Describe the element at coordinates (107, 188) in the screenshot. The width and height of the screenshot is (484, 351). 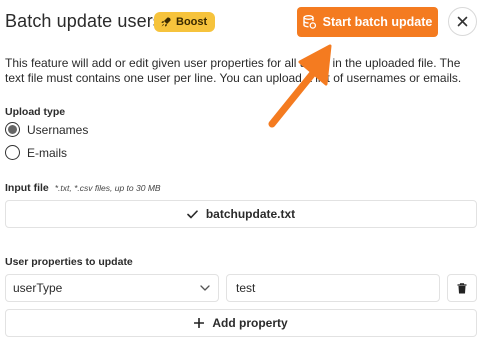
I see `input-file-hint: *.txt, *.csv files, up to 30 MB` at that location.